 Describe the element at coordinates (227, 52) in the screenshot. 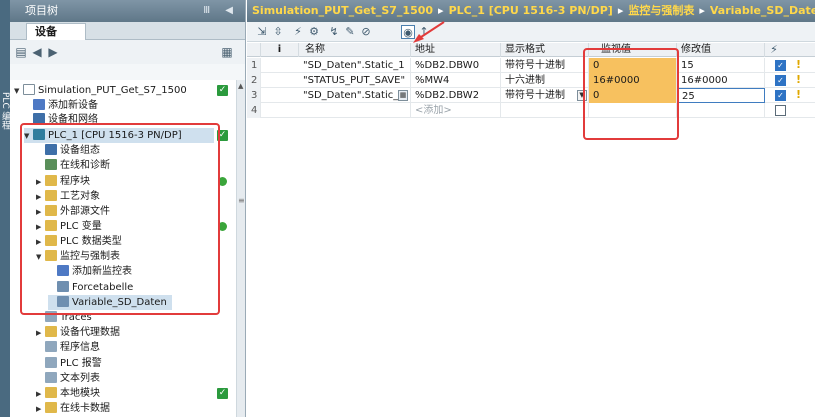

I see `detail-view-icon: ▦` at that location.